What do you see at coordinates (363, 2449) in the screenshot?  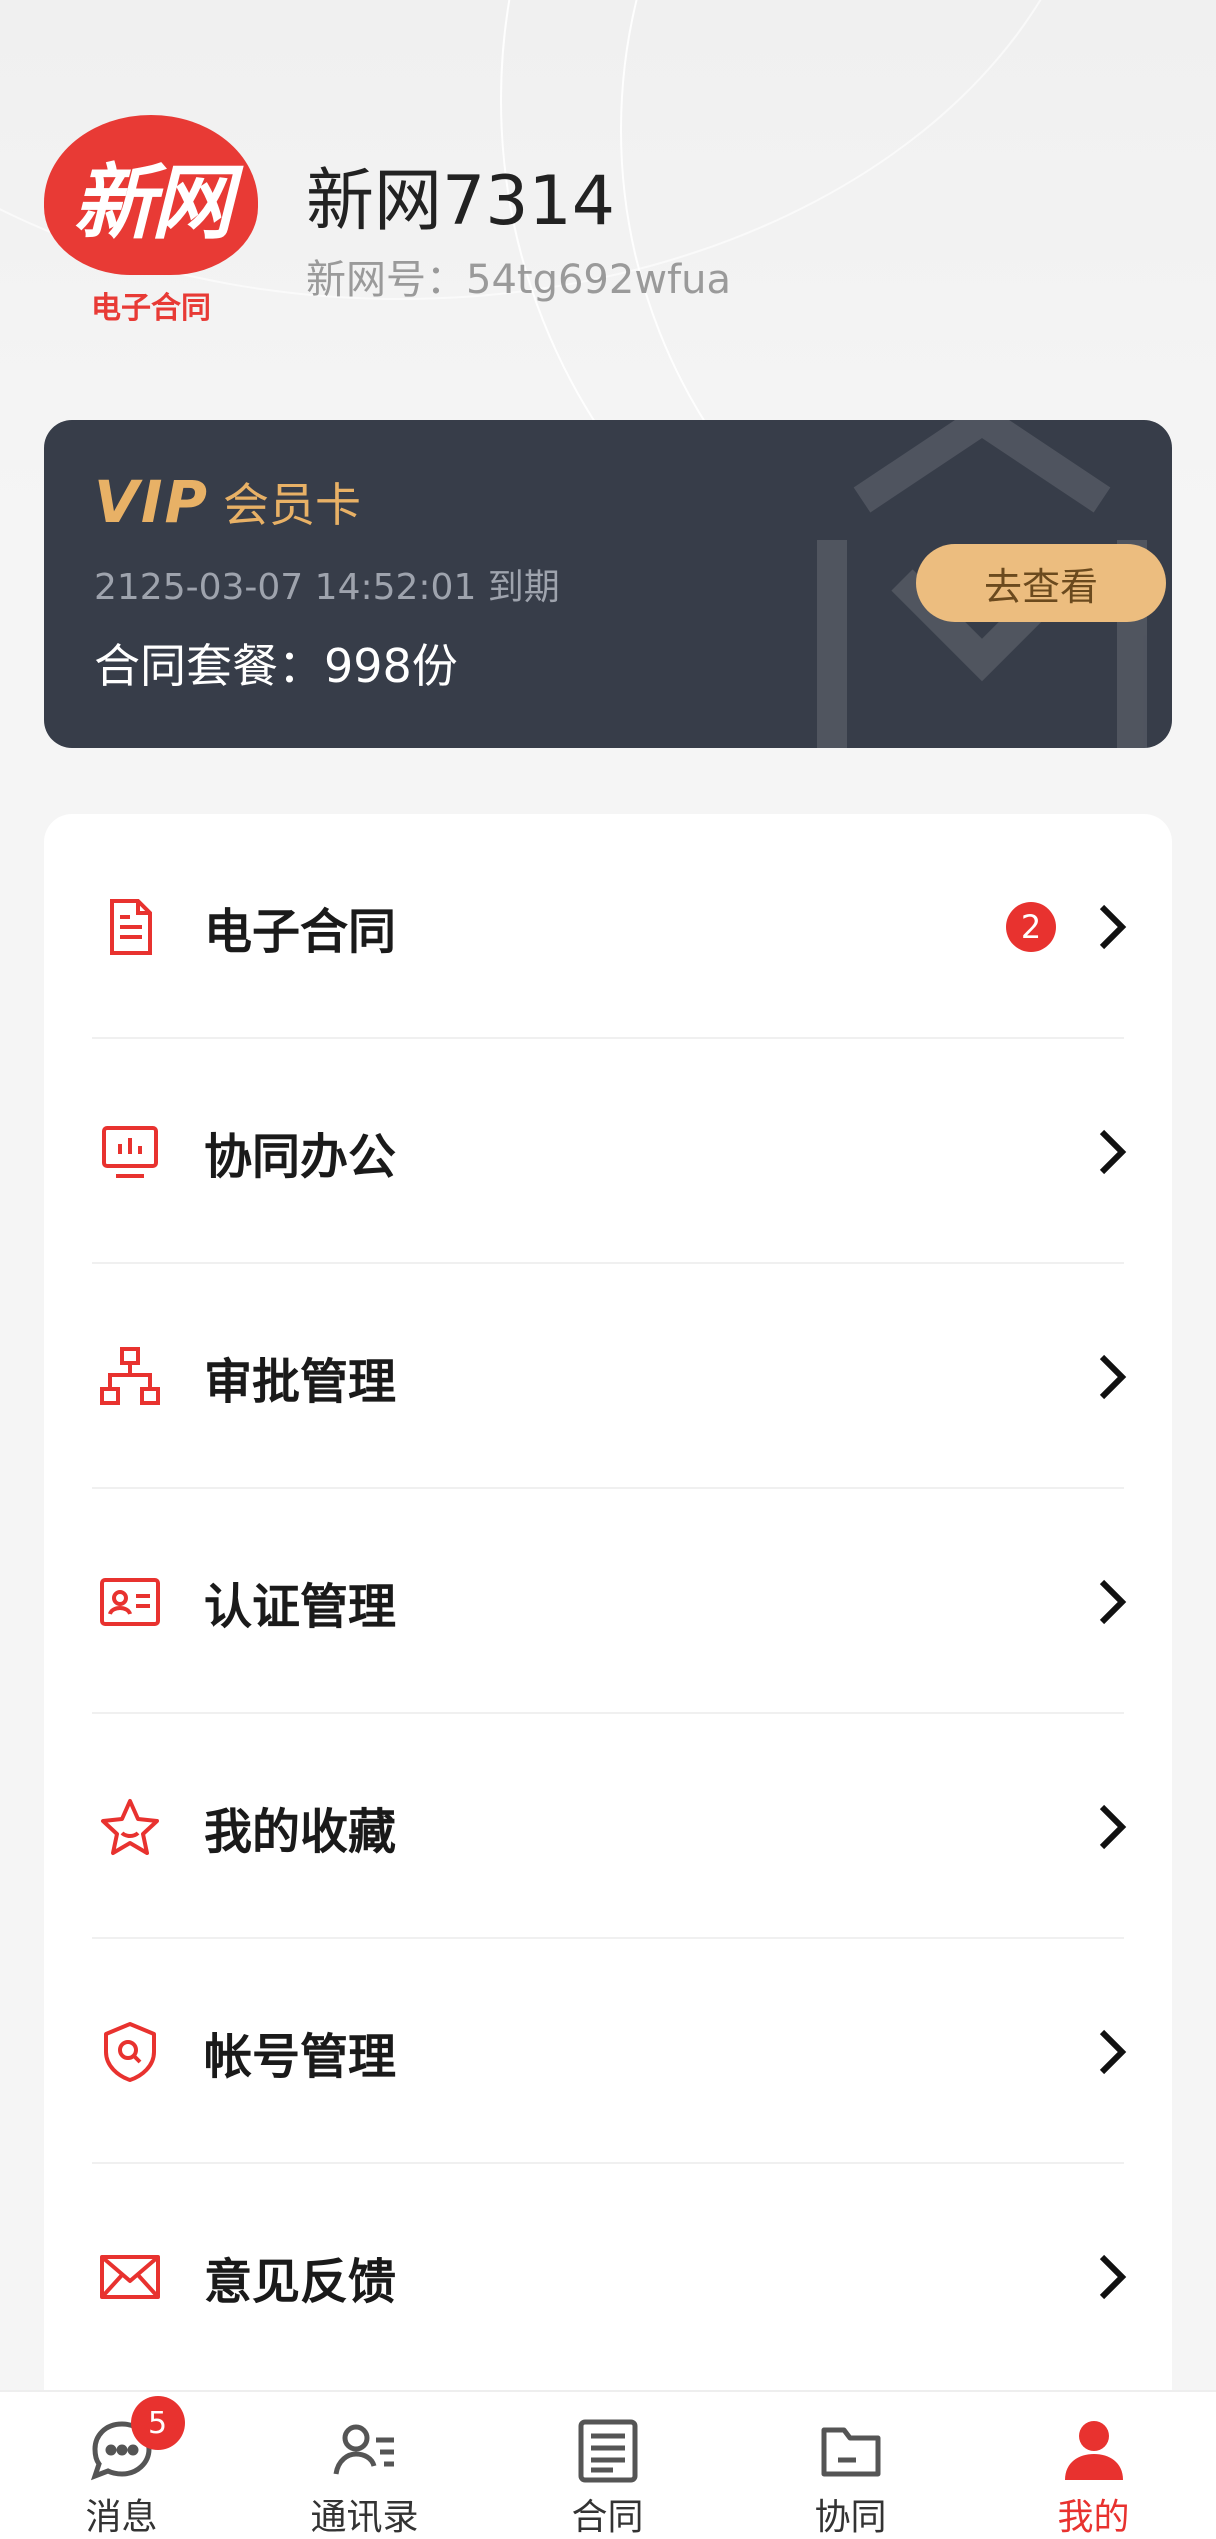 I see `contacts-icon` at bounding box center [363, 2449].